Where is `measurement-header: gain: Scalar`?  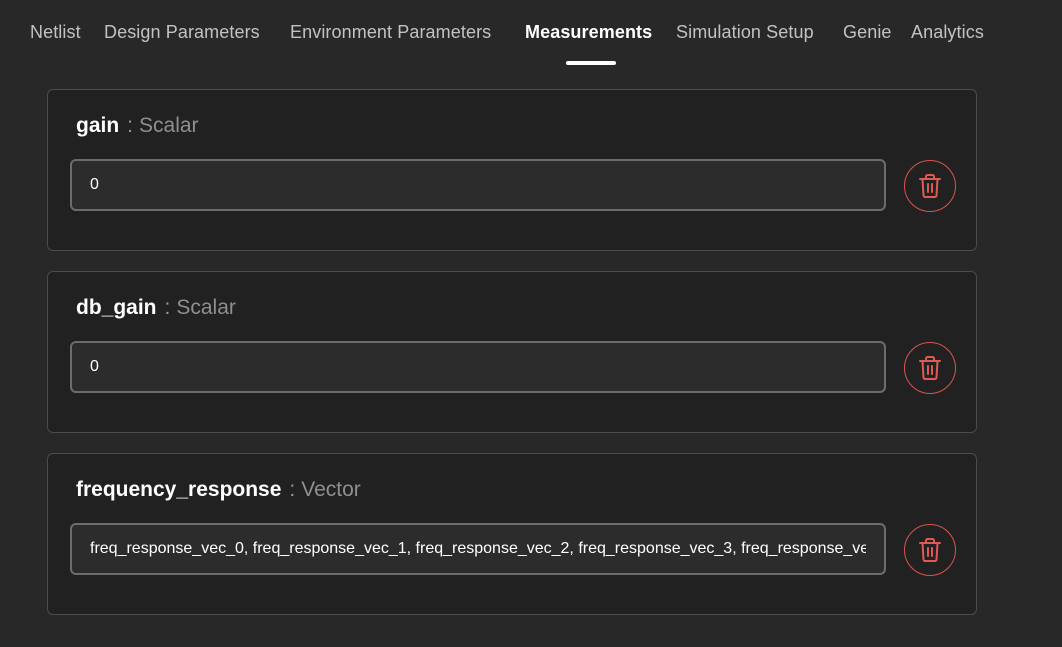 measurement-header: gain: Scalar is located at coordinates (137, 126).